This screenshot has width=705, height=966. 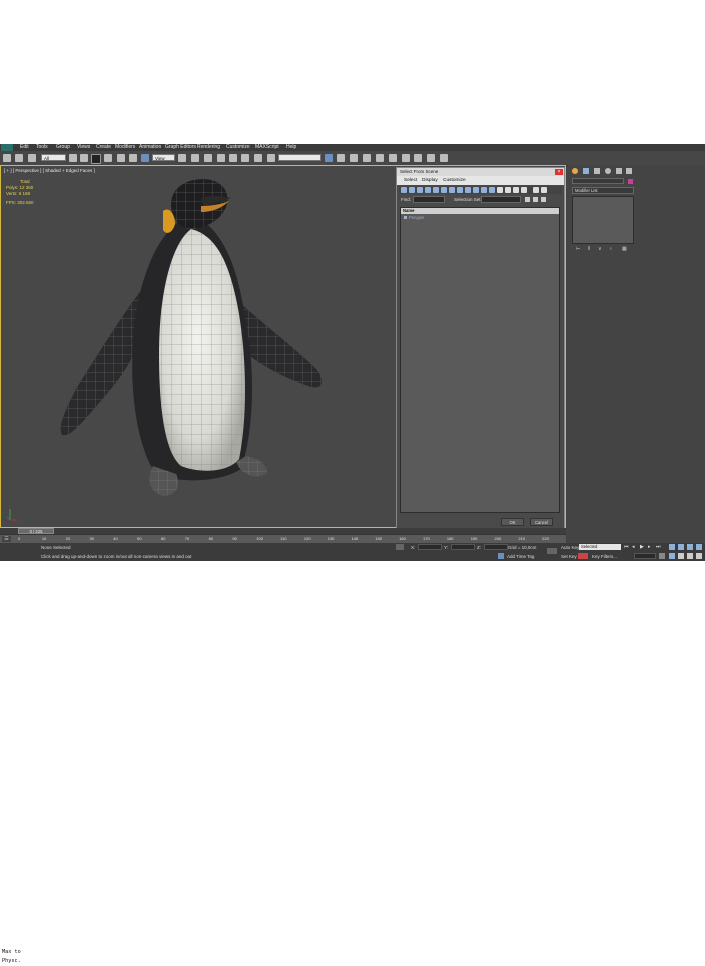 I want to click on z-coordinate-field, so click(x=496, y=547).